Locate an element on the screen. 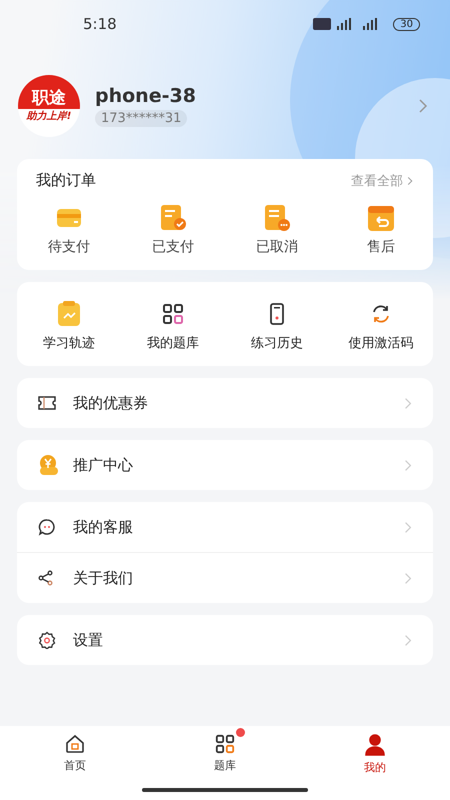 This screenshot has height=800, width=450. return-box-icon is located at coordinates (381, 218).